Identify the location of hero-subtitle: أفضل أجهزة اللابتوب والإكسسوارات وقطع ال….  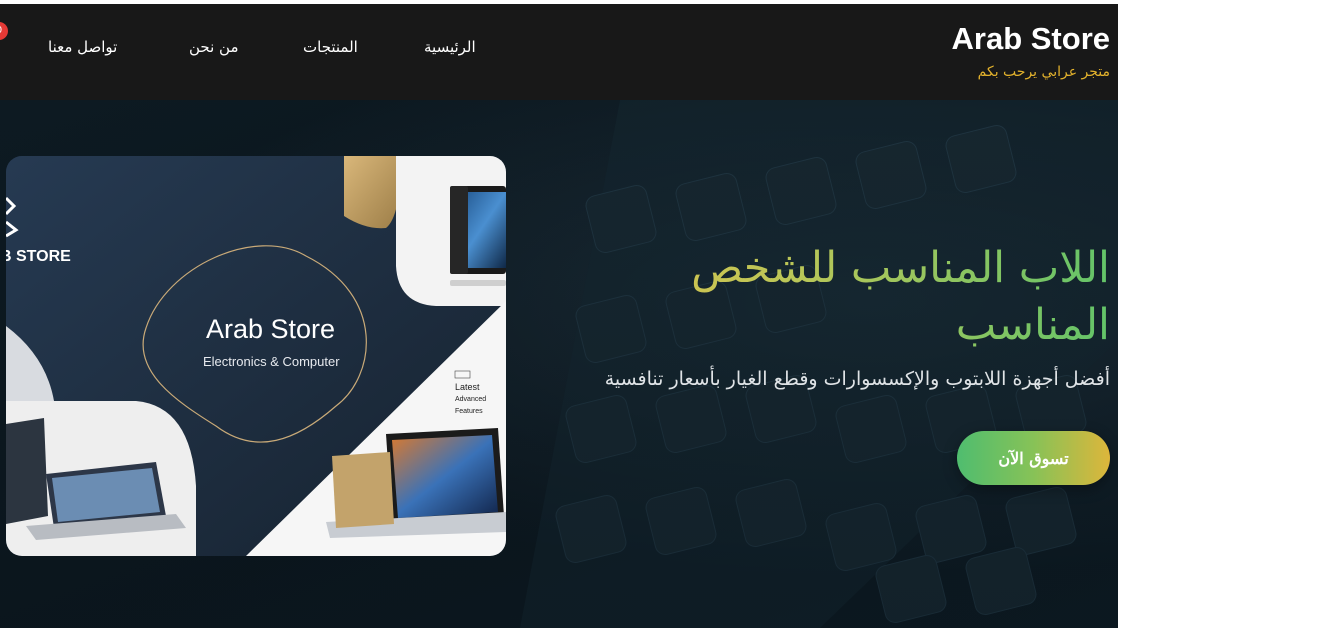
(857, 379).